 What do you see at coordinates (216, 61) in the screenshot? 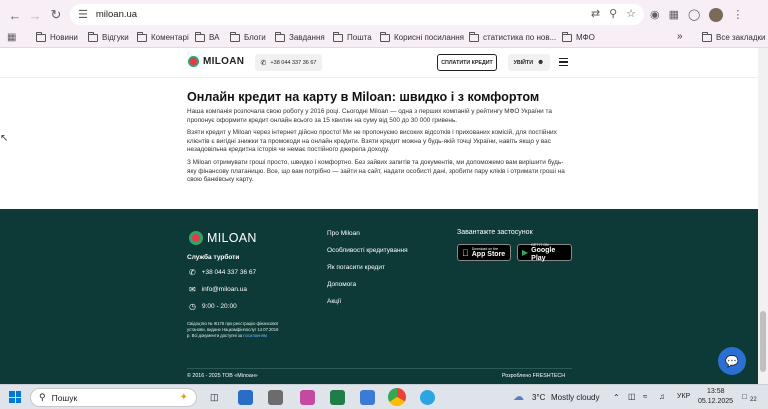
I see `header-logo: MILOAN` at bounding box center [216, 61].